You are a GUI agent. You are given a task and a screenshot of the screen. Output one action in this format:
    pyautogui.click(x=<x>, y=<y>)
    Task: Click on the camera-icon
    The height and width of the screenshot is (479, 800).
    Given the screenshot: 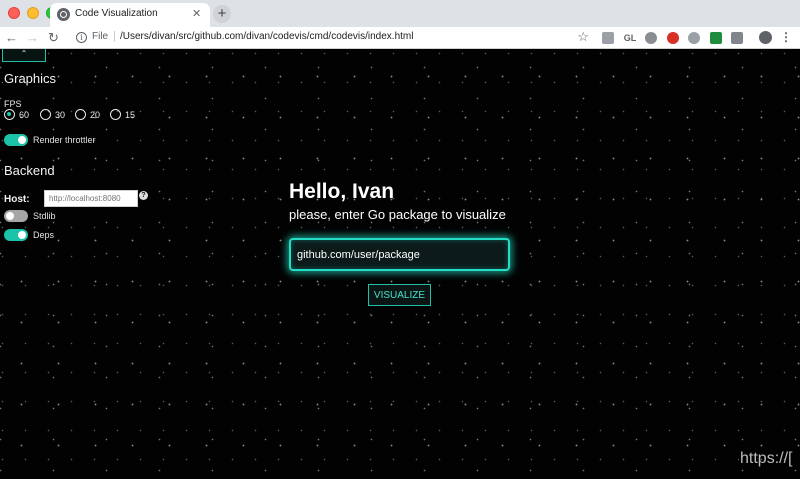 What is the action you would take?
    pyautogui.click(x=737, y=38)
    